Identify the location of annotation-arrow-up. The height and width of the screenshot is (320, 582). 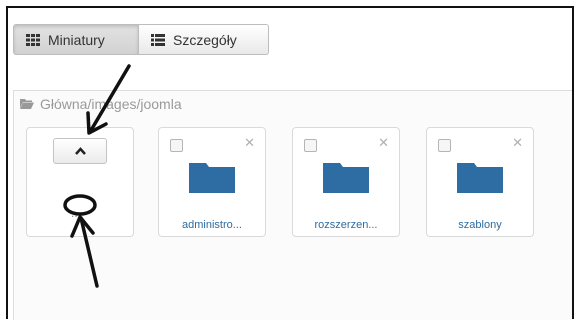
(84, 251).